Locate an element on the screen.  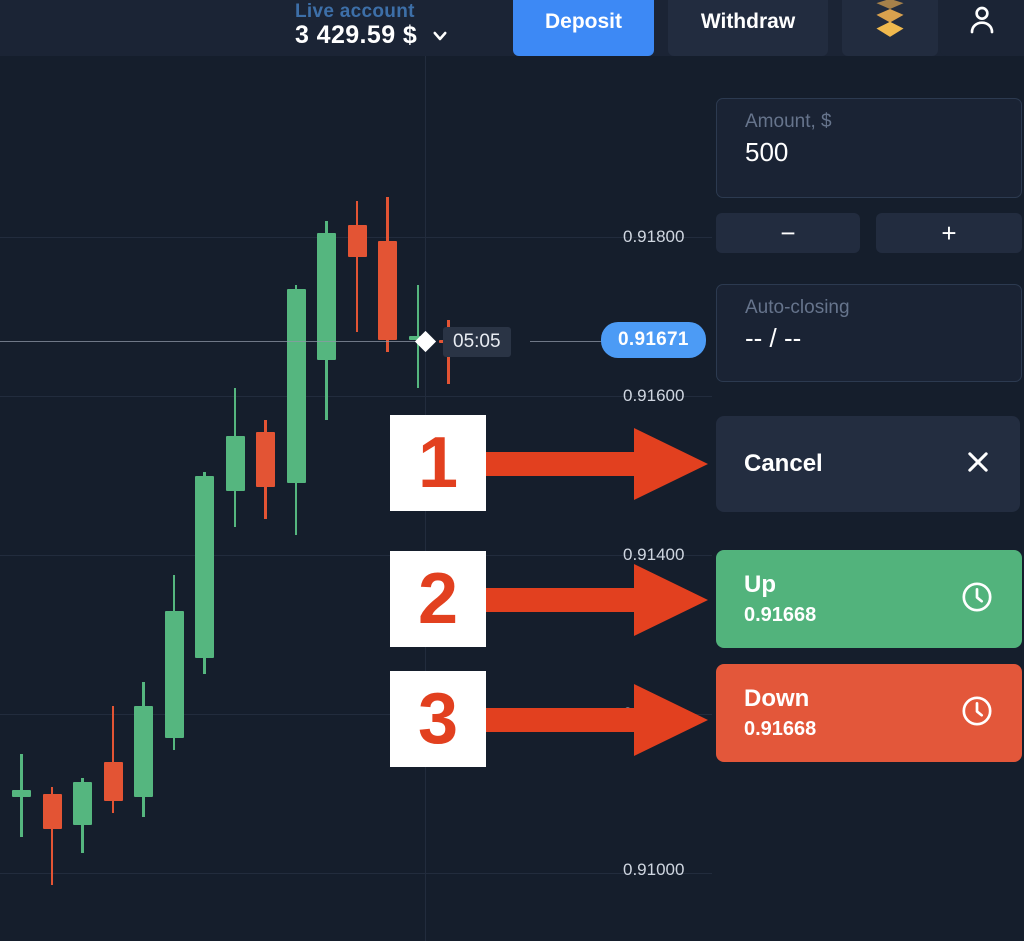
annotation-number-2: 2 is located at coordinates (438, 599).